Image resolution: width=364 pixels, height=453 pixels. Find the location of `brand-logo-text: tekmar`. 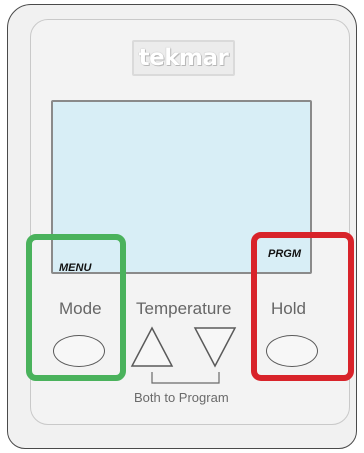

brand-logo-text: tekmar is located at coordinates (183, 58).